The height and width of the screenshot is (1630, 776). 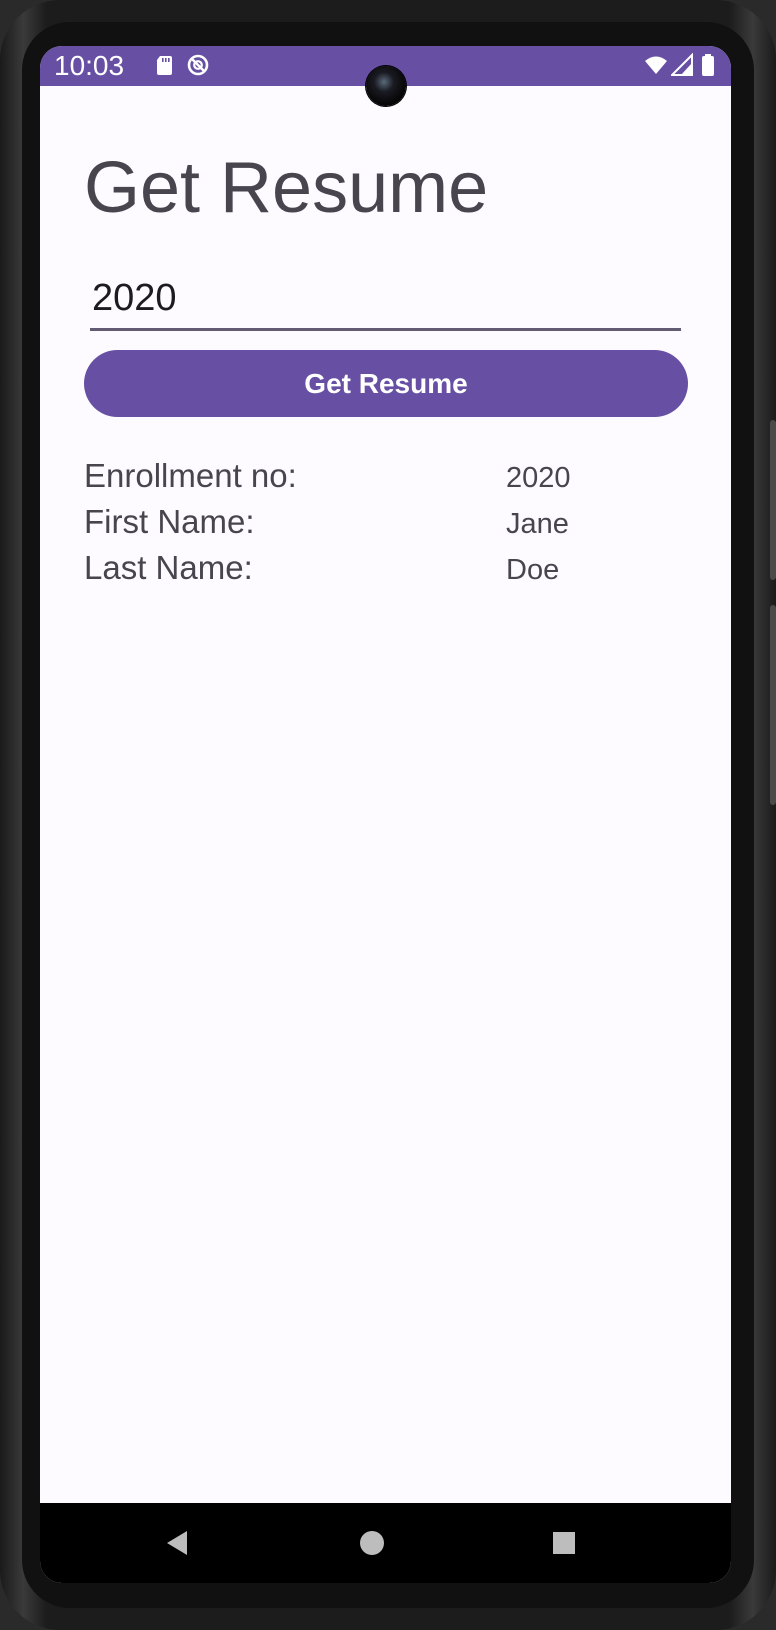 What do you see at coordinates (89, 65) in the screenshot?
I see `status-time: 10:03` at bounding box center [89, 65].